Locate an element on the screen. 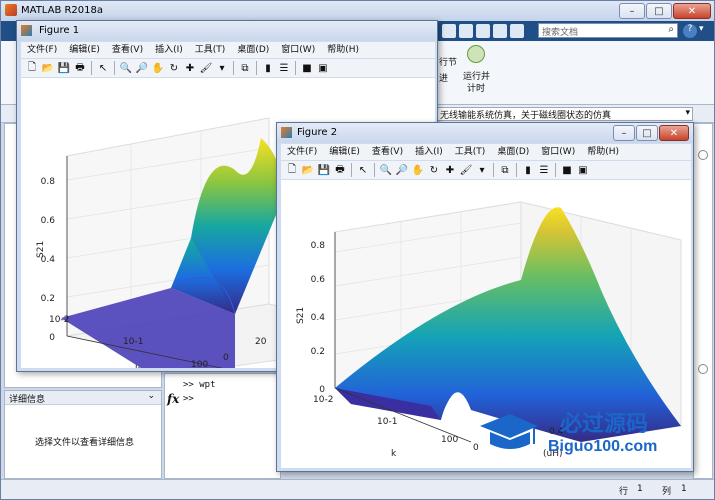 The image size is (715, 500). watermark-cn: 必过源码 is located at coordinates (604, 424).